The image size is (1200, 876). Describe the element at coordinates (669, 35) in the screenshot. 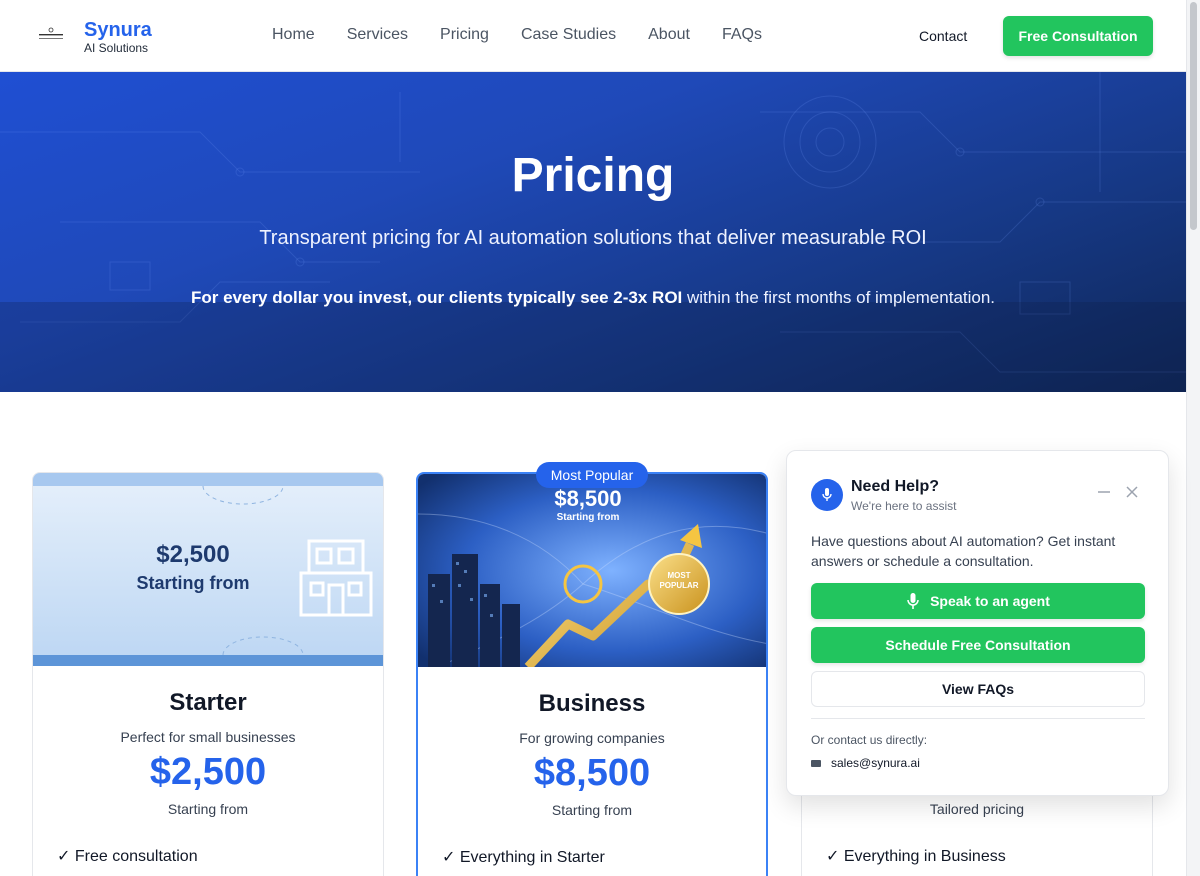

I see `nav-about: About` at that location.